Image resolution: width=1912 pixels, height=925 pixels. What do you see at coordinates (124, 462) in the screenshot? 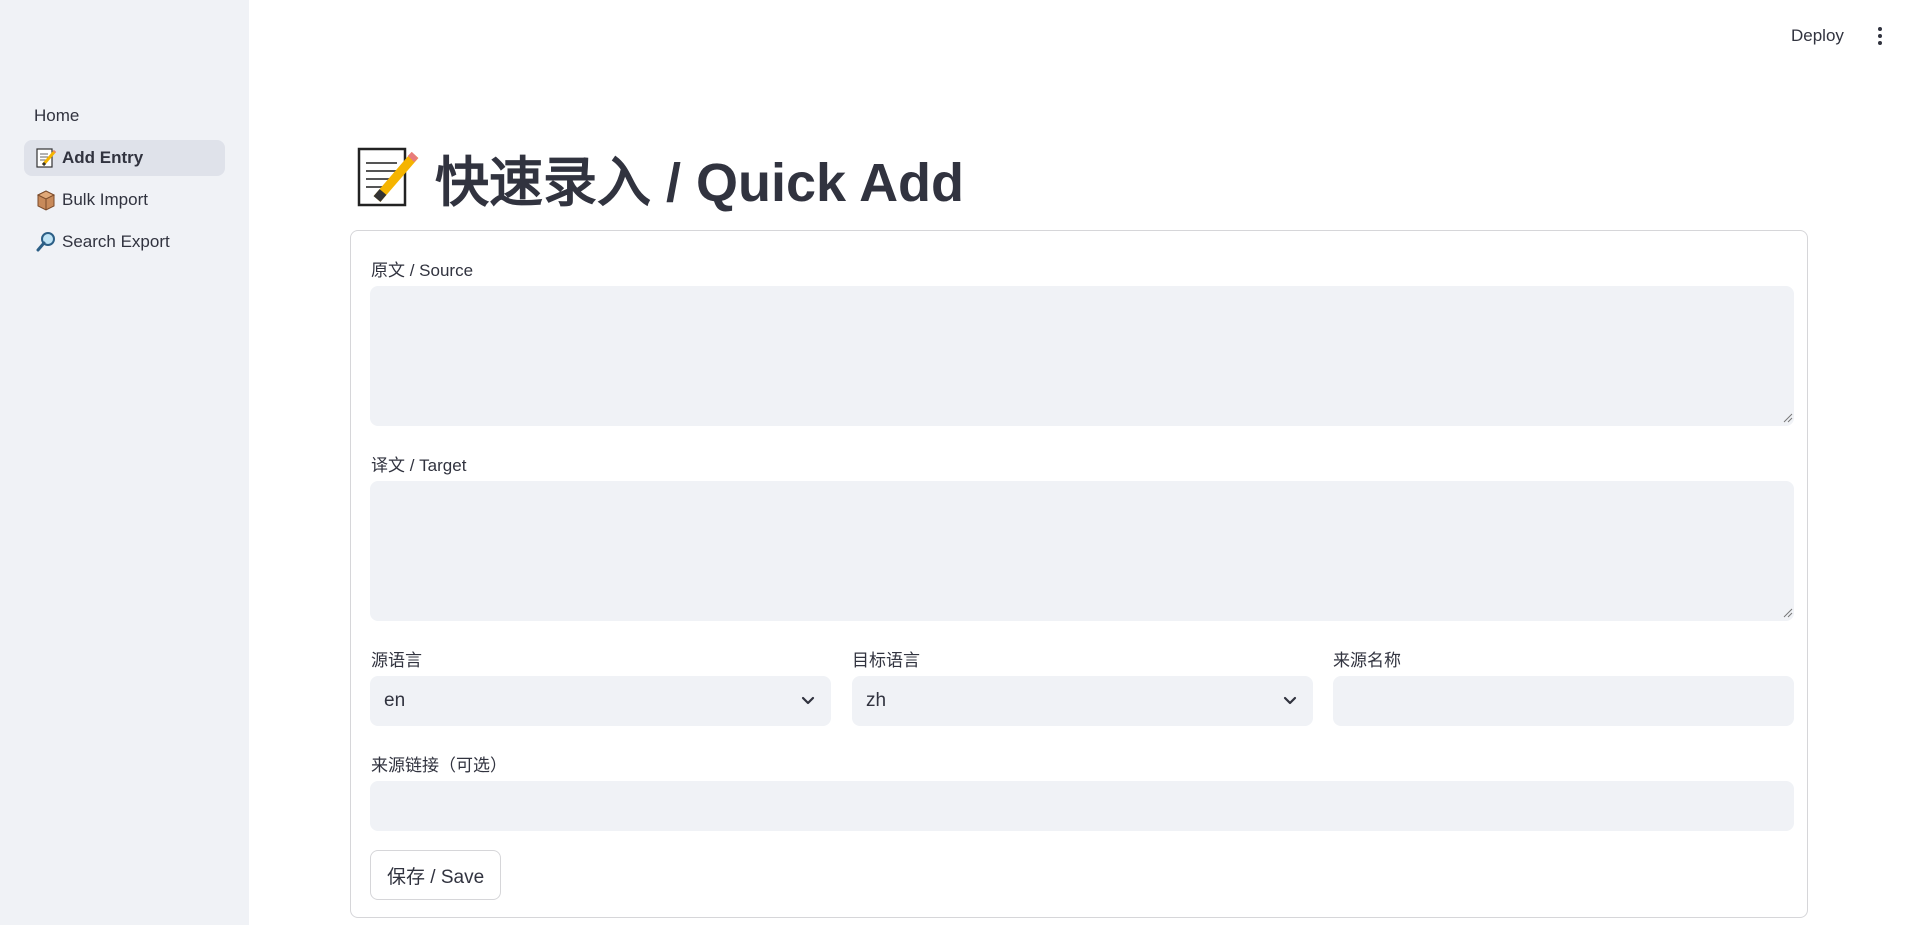
I see `sidebar: Home Add Entry Bulk Import Search Export` at bounding box center [124, 462].